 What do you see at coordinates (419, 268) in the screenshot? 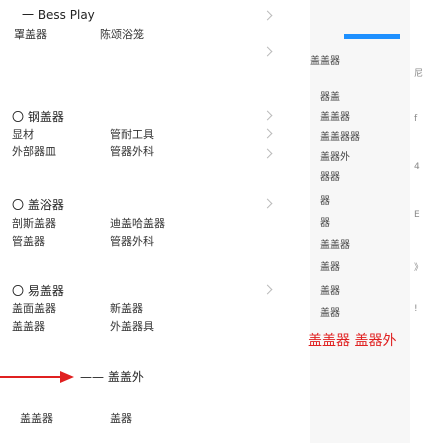
I see `margin-mark: 》` at bounding box center [419, 268].